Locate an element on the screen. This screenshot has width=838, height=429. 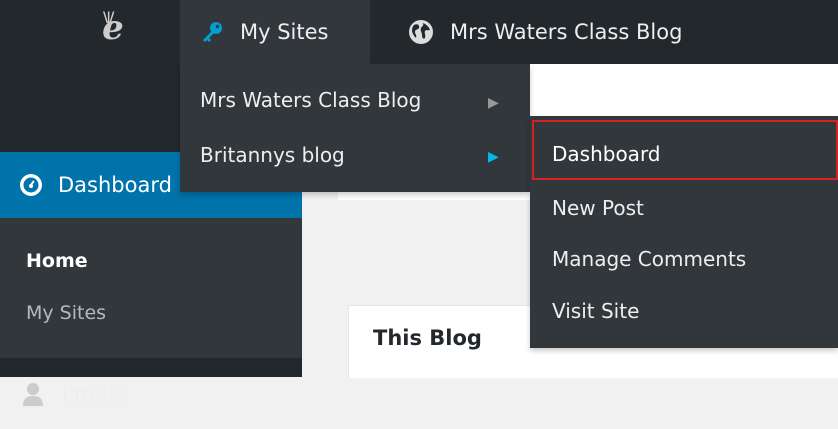
admin-bar: \|/ e My Sites Mrs Waters Class Blog is located at coordinates (419, 32).